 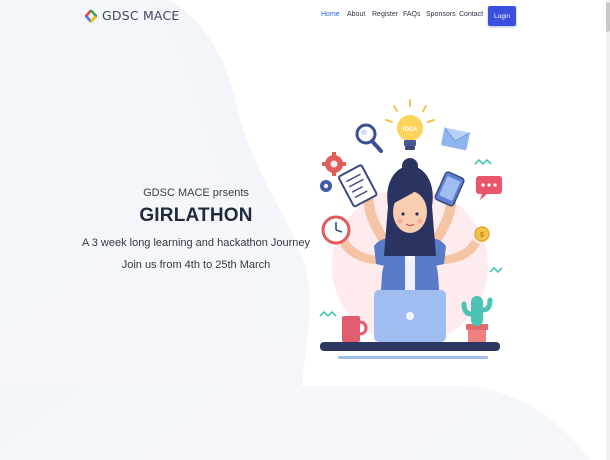 I want to click on magnifier-icon, so click(x=369, y=138).